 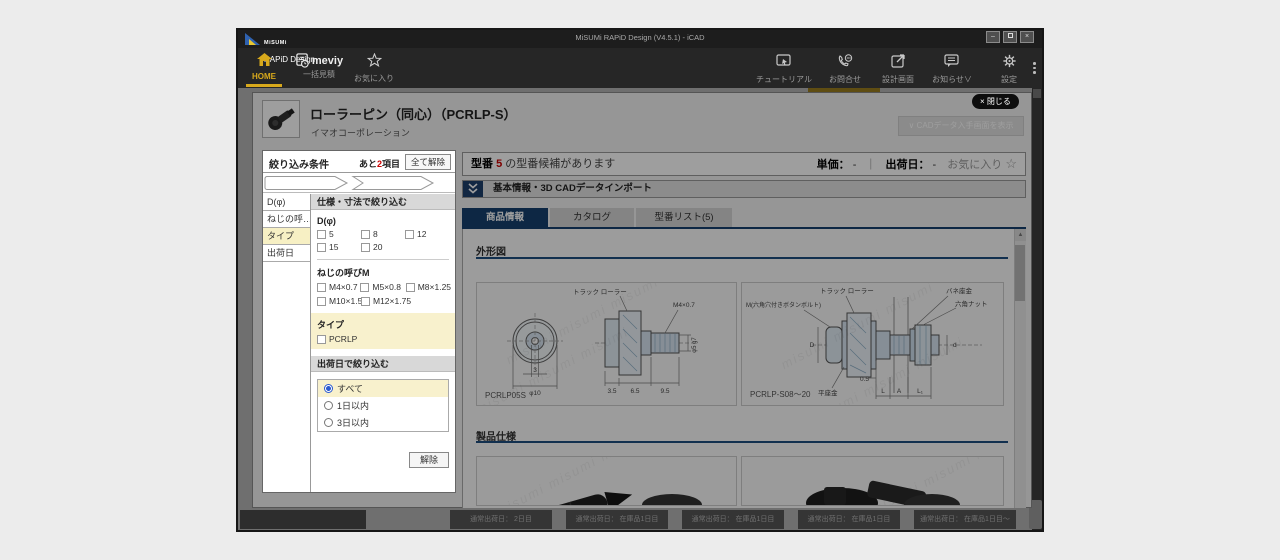 I want to click on nav-settings: 設定, so click(x=1009, y=69).